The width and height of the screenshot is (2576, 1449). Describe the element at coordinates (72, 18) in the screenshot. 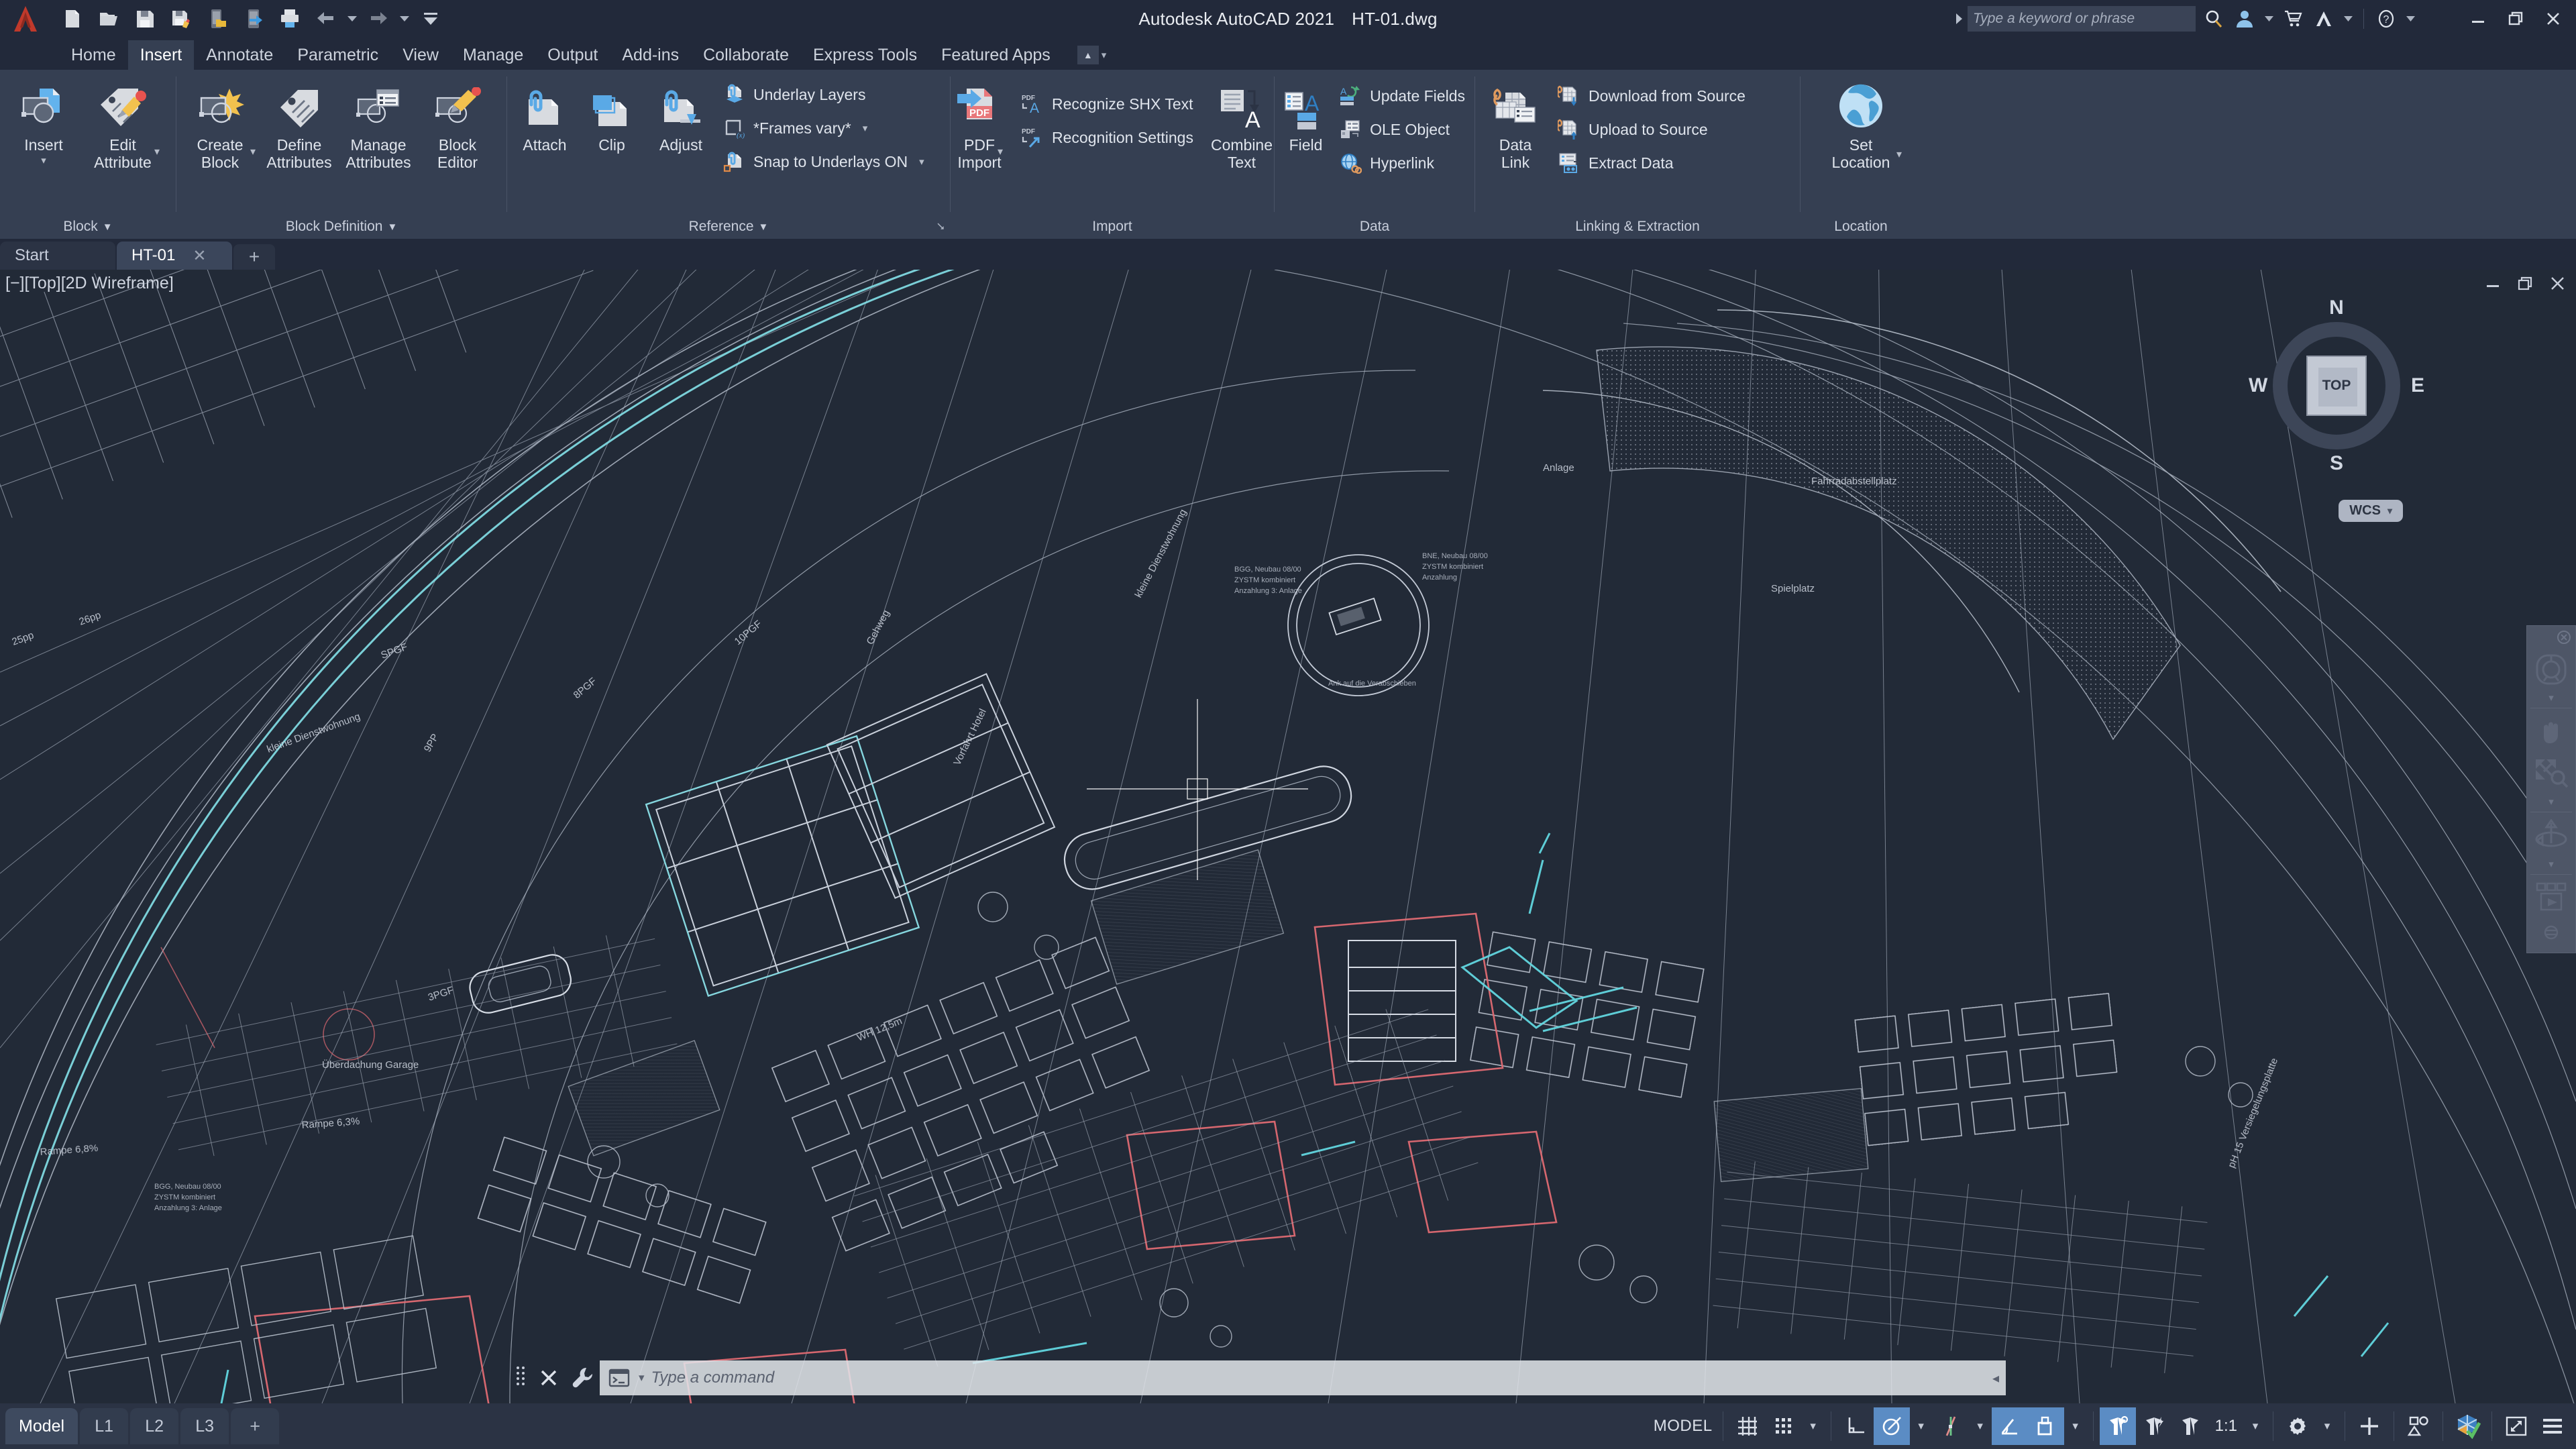

I see `new-icon` at that location.